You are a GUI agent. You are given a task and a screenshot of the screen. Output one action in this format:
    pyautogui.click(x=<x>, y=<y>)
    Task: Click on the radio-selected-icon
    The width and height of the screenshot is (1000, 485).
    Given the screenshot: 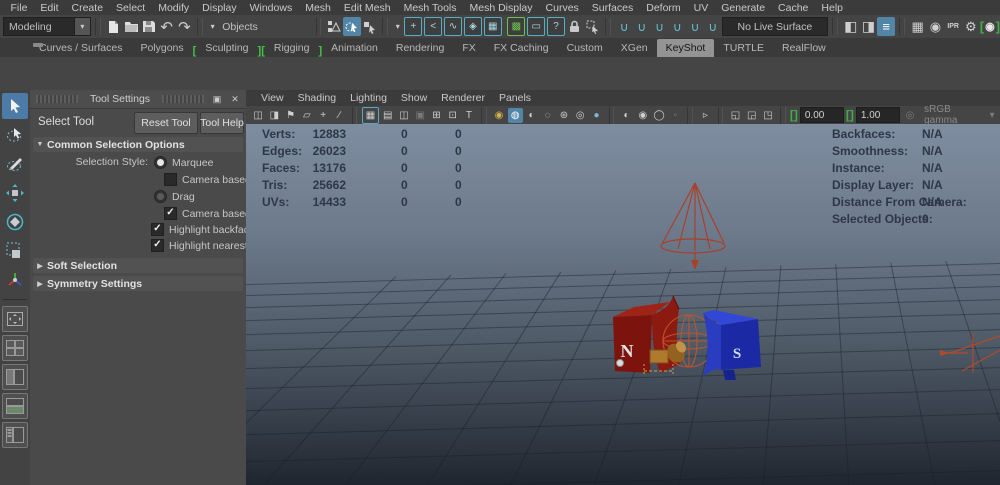 What is the action you would take?
    pyautogui.click(x=160, y=162)
    